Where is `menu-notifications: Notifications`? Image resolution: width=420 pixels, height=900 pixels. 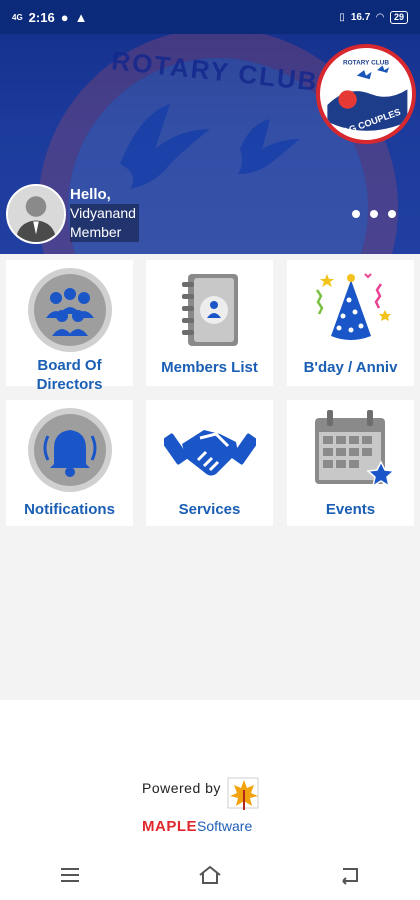
menu-notifications: Notifications is located at coordinates (69, 463).